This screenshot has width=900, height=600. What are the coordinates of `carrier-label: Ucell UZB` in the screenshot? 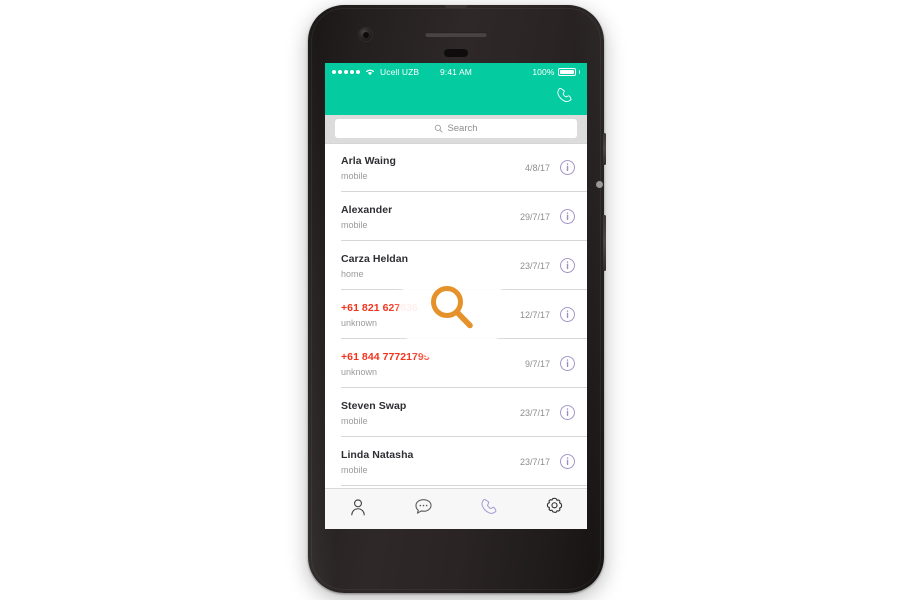 It's located at (400, 71).